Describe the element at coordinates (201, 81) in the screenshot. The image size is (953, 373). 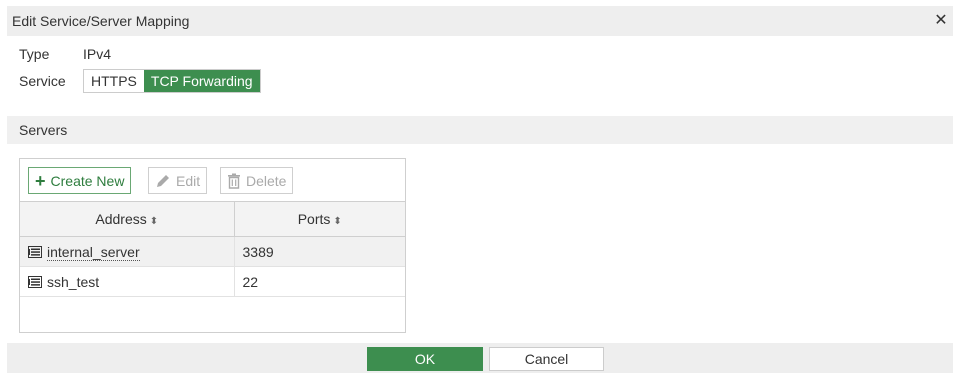
I see `service-option-tcp-forwarding: TCP Forwarding` at that location.